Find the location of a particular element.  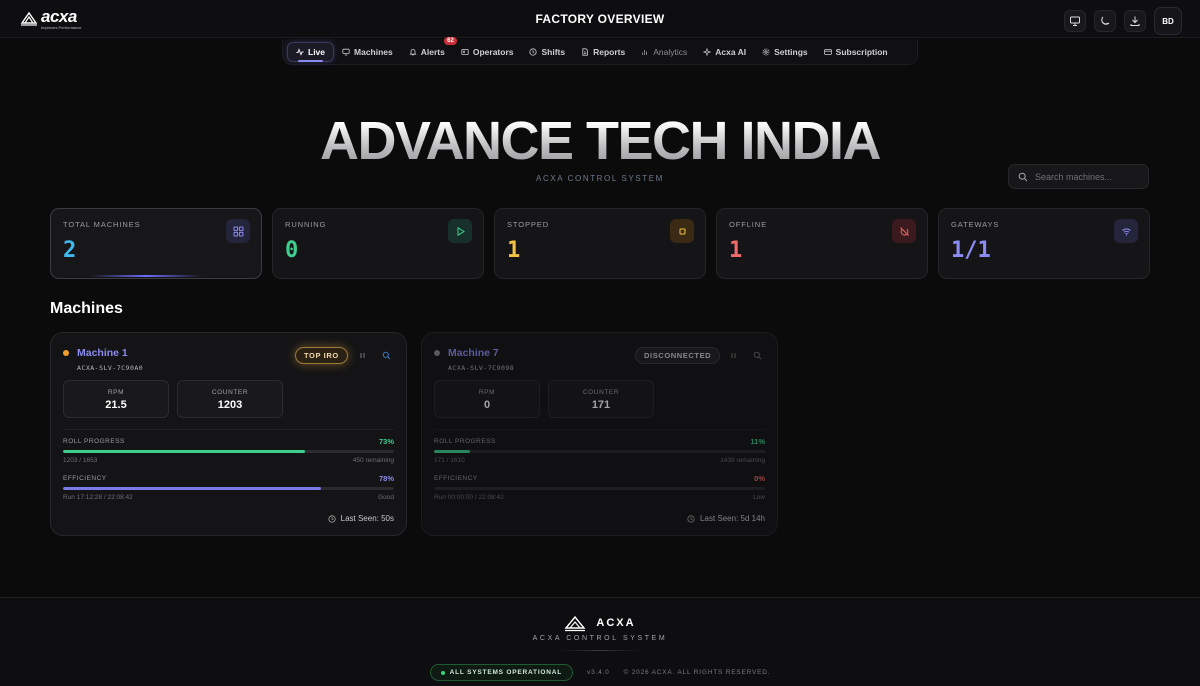

machine-name: Machine 1 is located at coordinates (102, 353).